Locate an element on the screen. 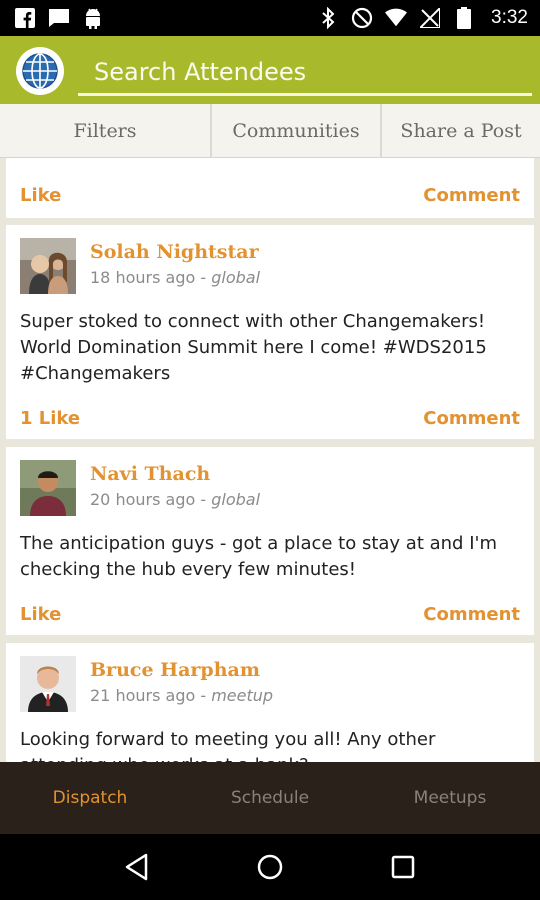  chat-icon is located at coordinates (59, 18).